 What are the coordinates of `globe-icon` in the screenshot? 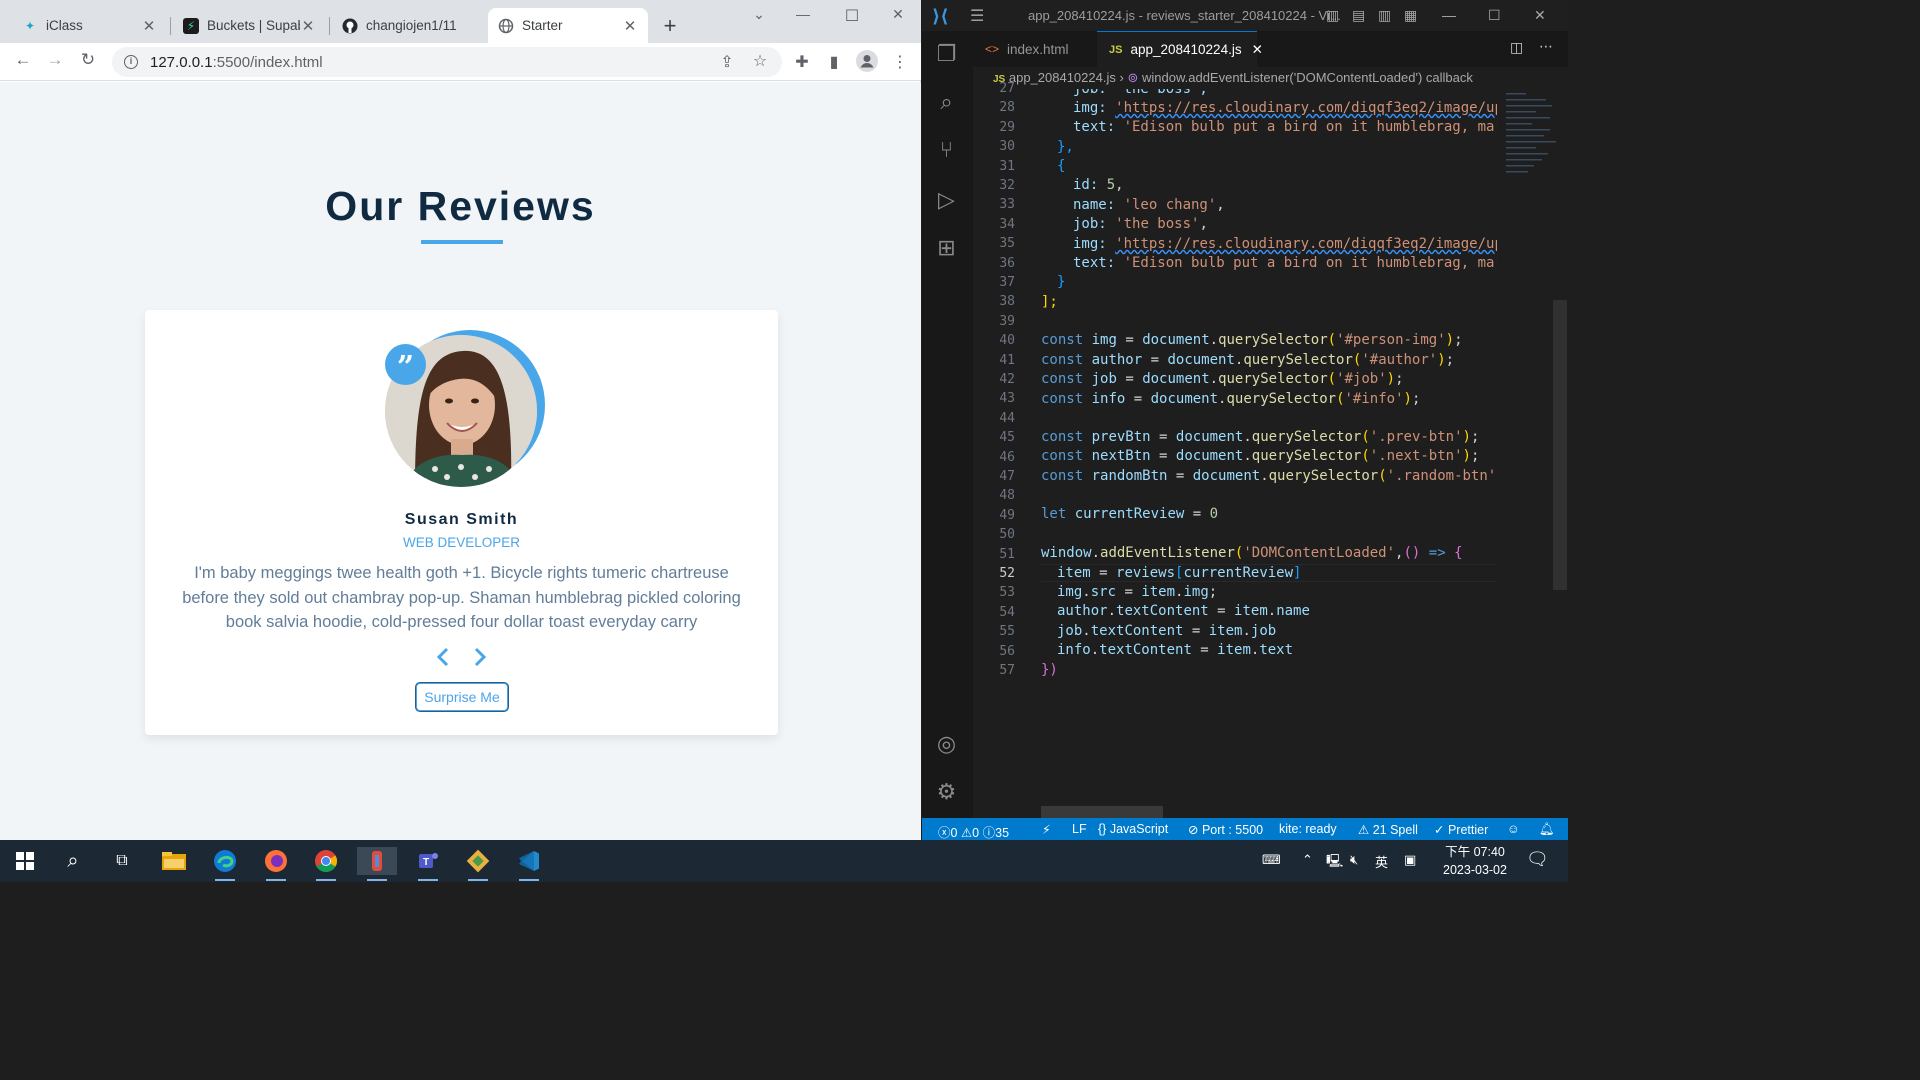 It's located at (506, 26).